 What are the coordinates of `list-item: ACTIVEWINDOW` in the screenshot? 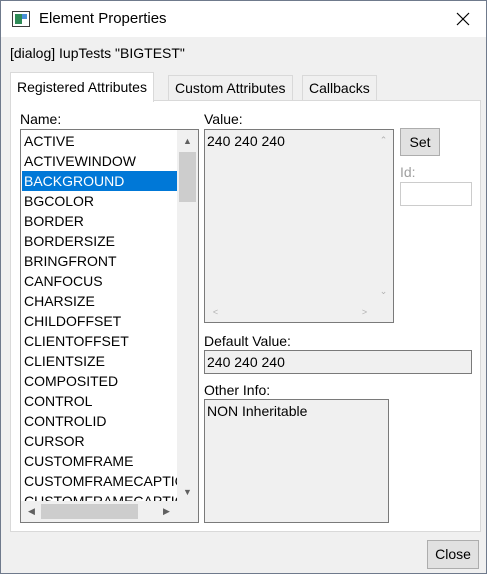 It's located at (99, 161).